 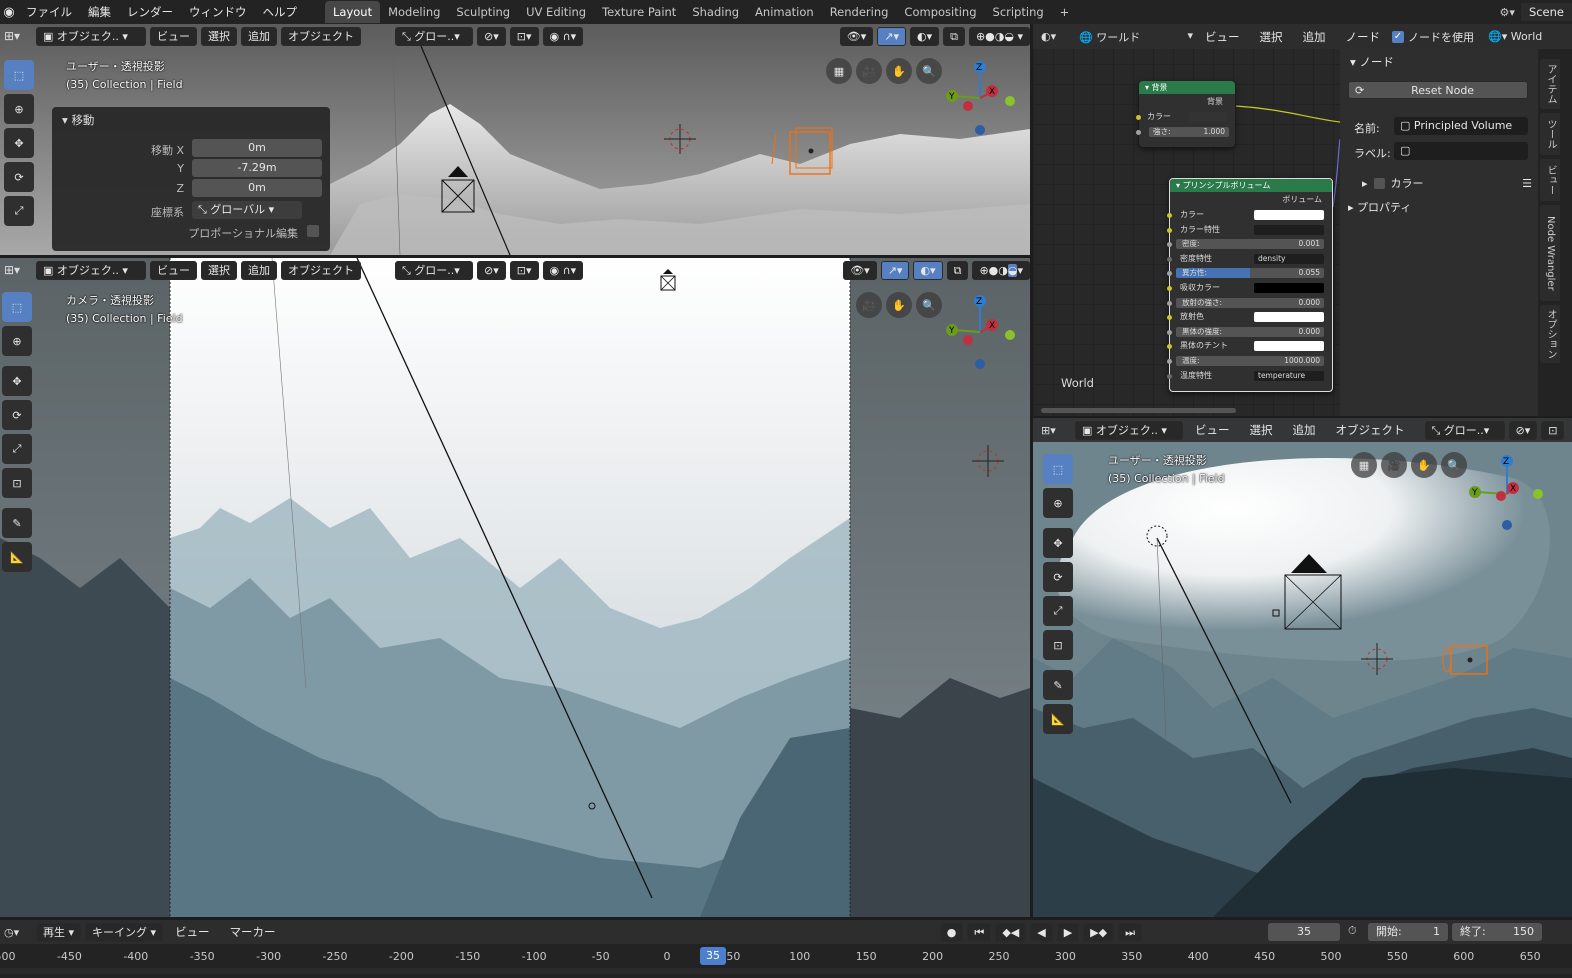 What do you see at coordinates (1289, 258) in the screenshot?
I see `volume-value-field: density` at bounding box center [1289, 258].